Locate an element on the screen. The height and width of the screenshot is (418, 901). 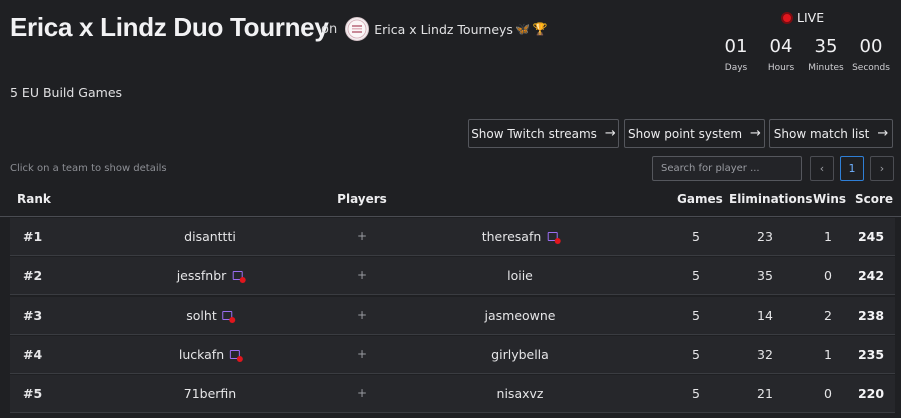
player-name: luckafn is located at coordinates (201, 354).